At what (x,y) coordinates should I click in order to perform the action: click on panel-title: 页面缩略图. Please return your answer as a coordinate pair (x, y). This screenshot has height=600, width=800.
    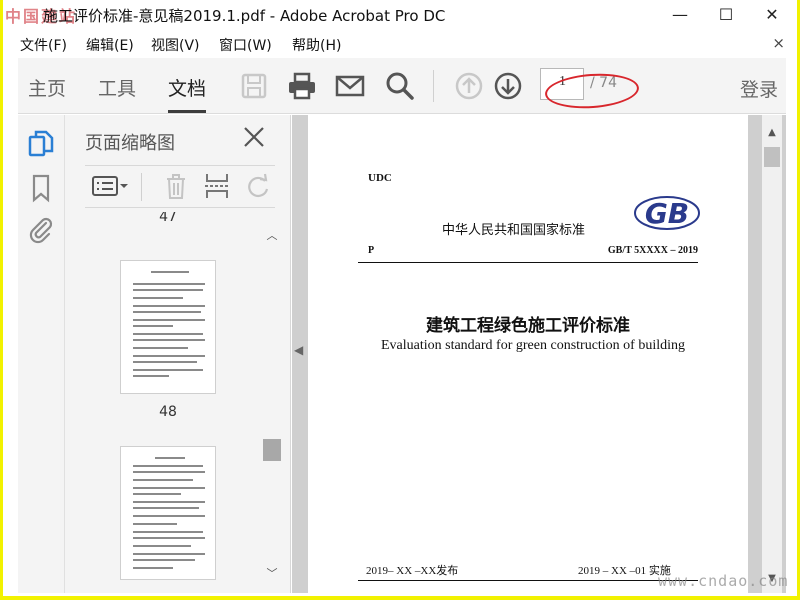
    Looking at the image, I should click on (130, 143).